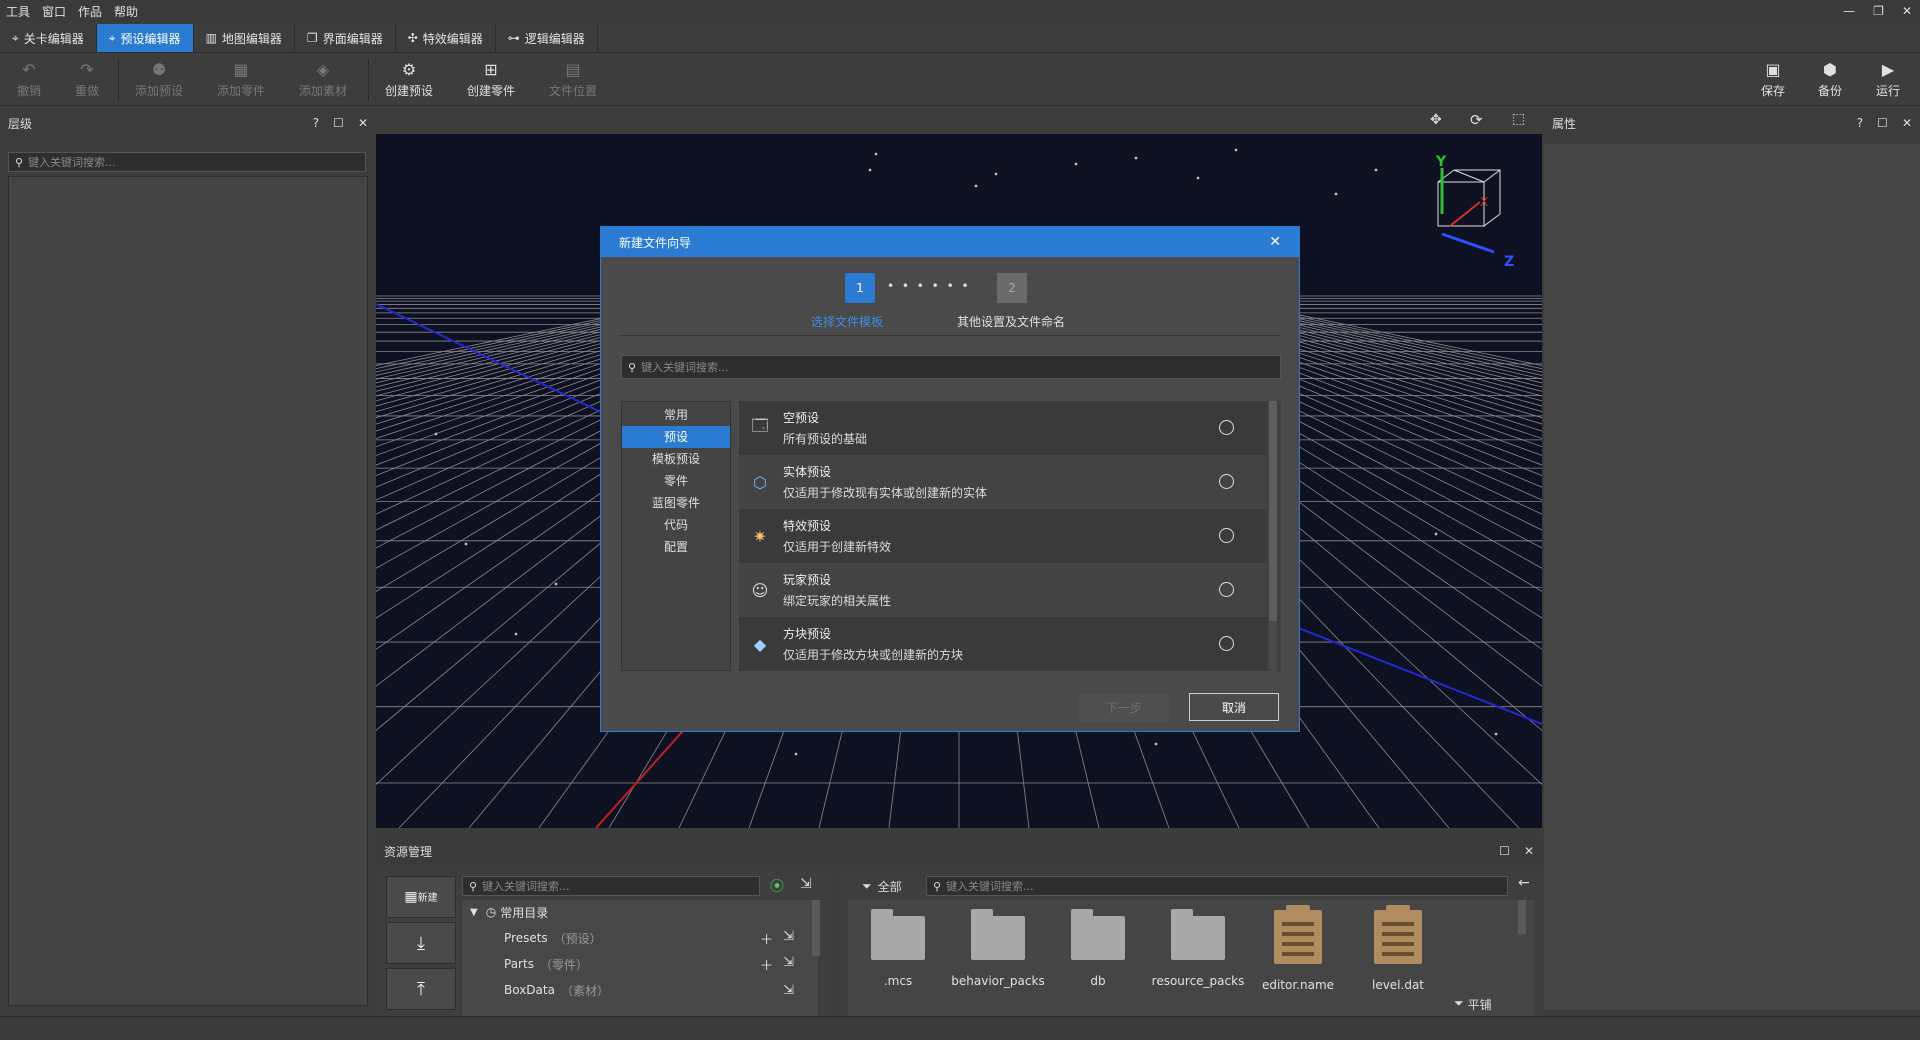 The image size is (1920, 1040). I want to click on viewport-toolbar: ✥ ⟳ ⬚, so click(959, 121).